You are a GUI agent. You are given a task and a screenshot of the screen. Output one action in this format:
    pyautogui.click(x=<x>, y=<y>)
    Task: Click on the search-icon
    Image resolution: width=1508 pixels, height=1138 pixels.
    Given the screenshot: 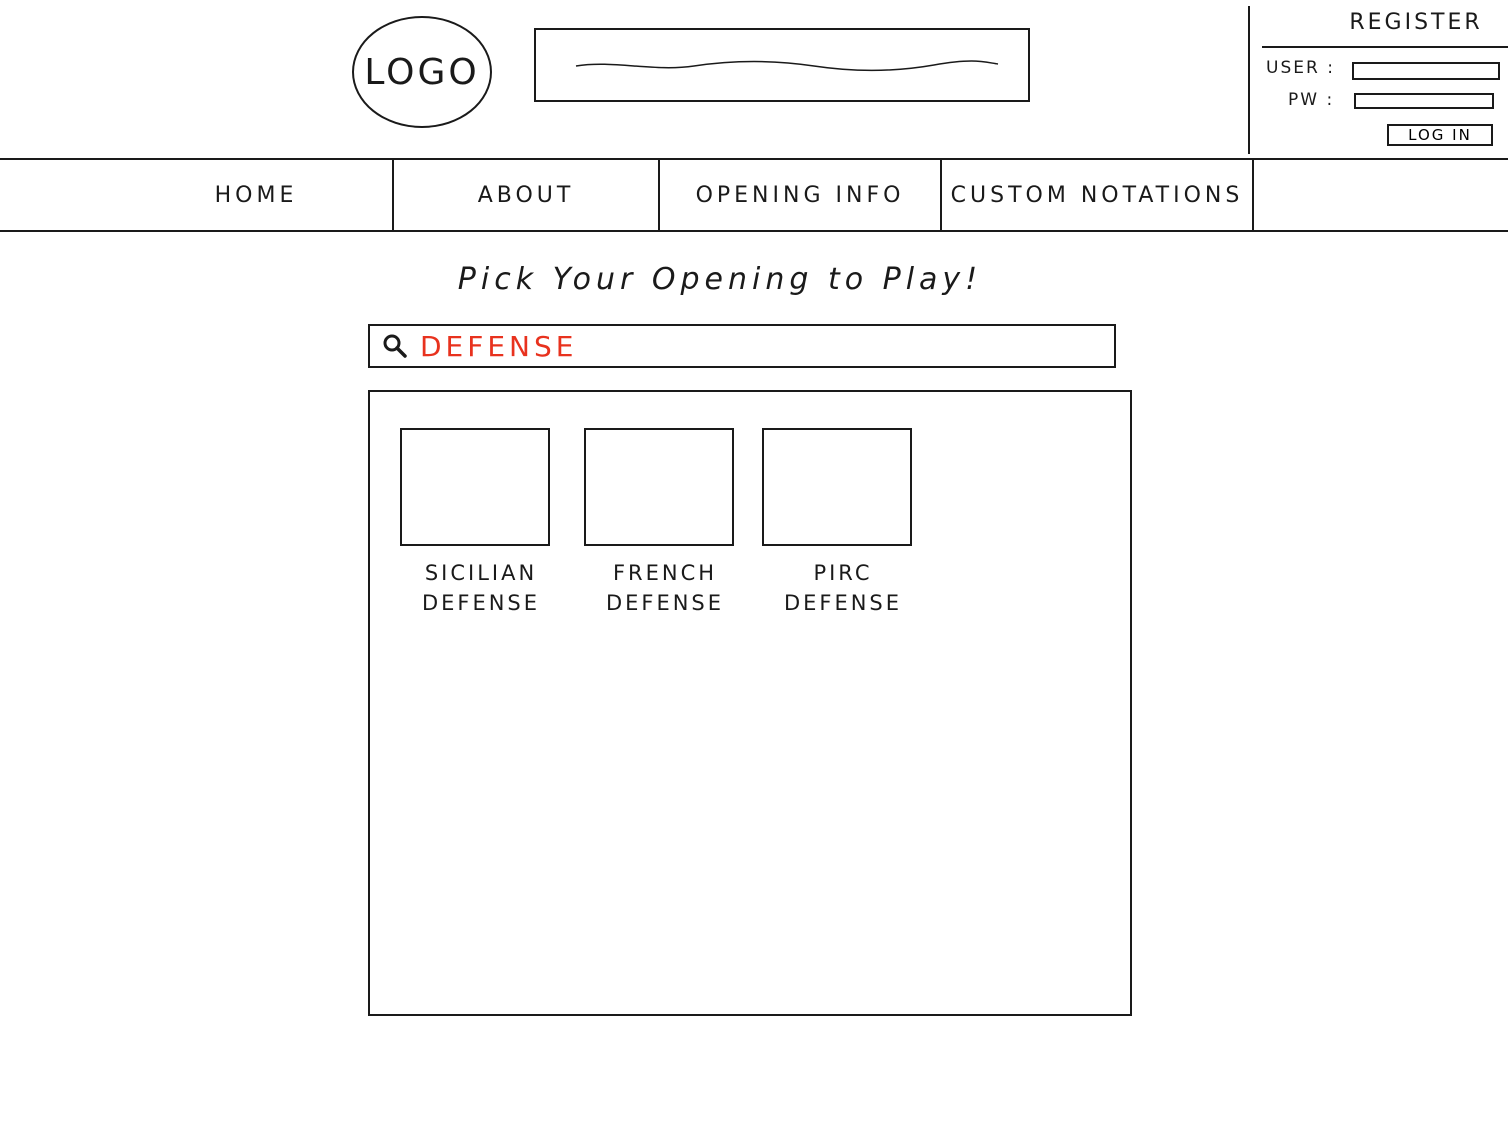 What is the action you would take?
    pyautogui.click(x=395, y=346)
    